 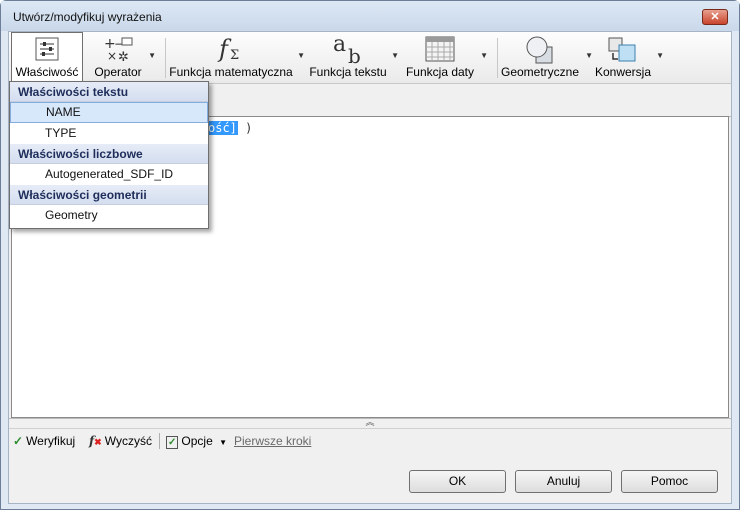 What do you see at coordinates (540, 72) in the screenshot?
I see `geometry-button-label: Geometryczne` at bounding box center [540, 72].